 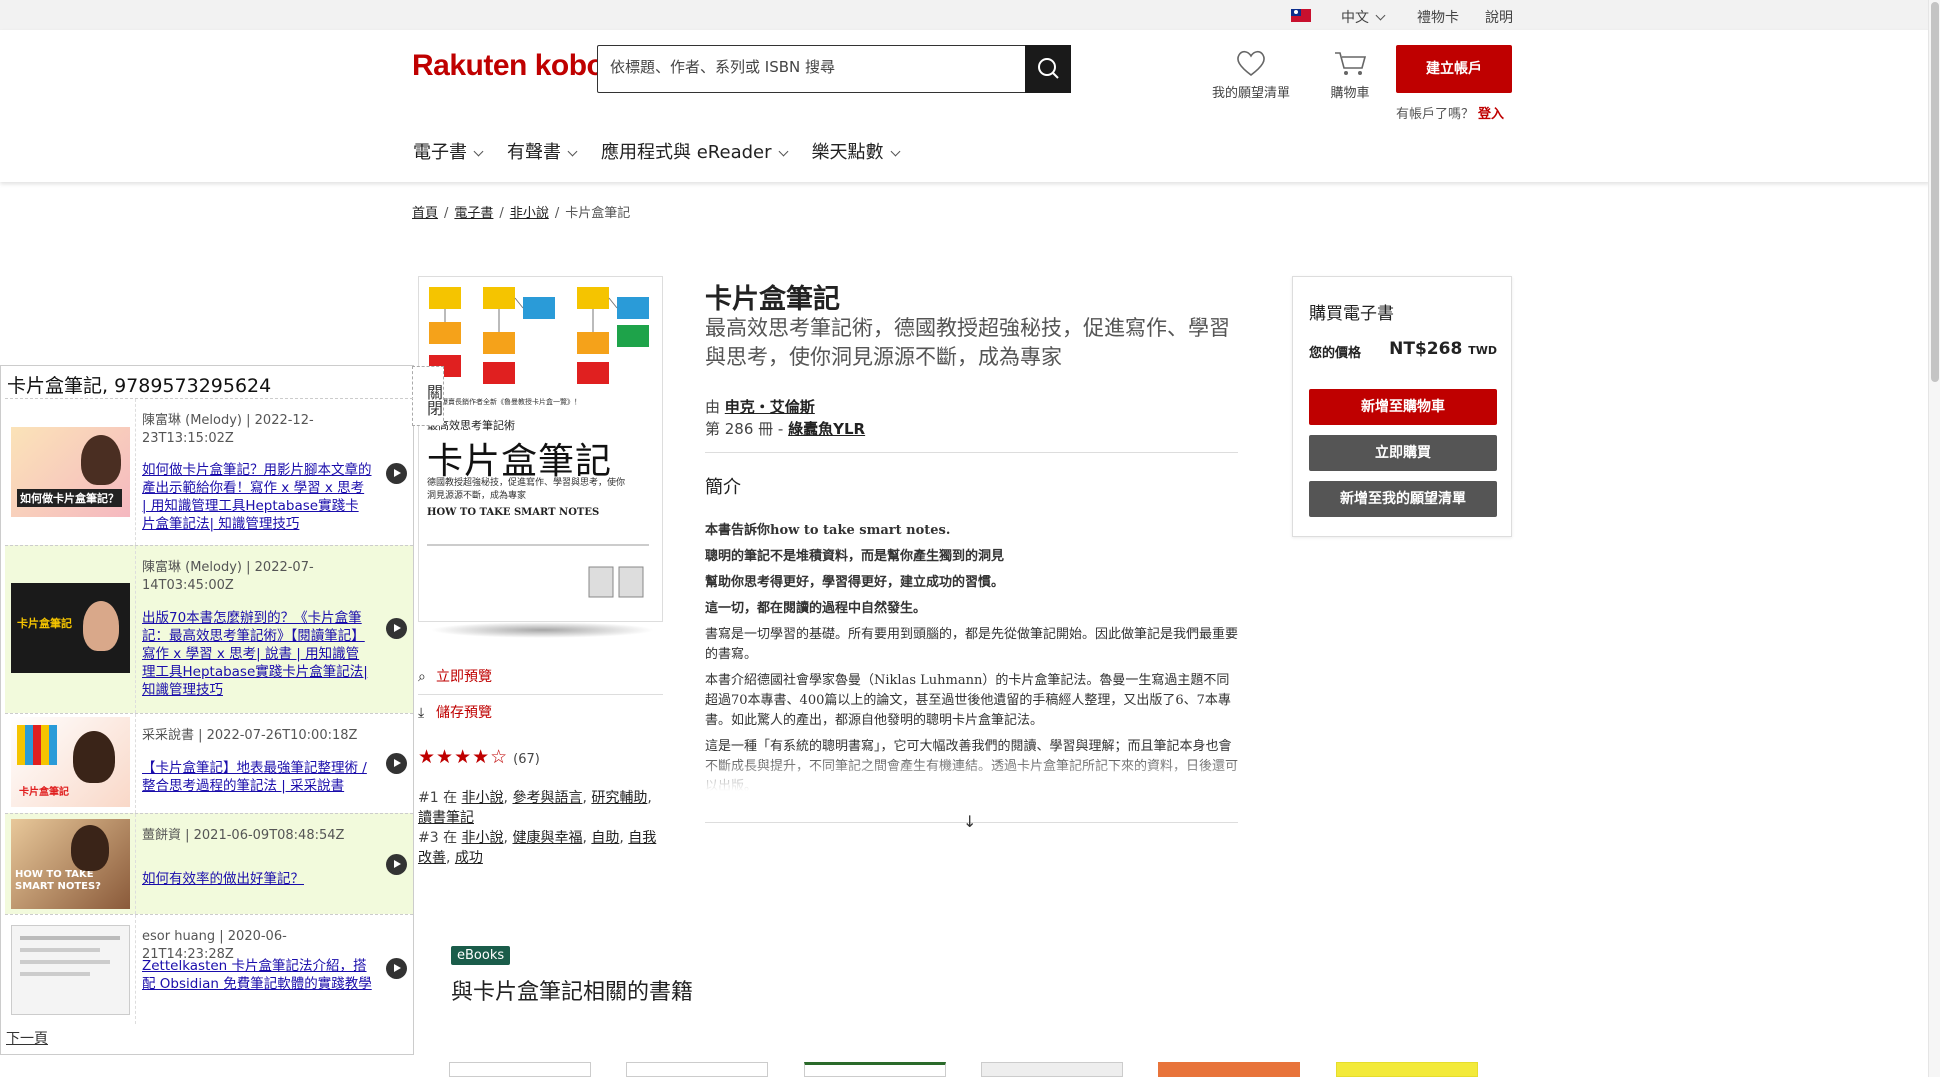 What do you see at coordinates (1048, 69) in the screenshot?
I see `search-button` at bounding box center [1048, 69].